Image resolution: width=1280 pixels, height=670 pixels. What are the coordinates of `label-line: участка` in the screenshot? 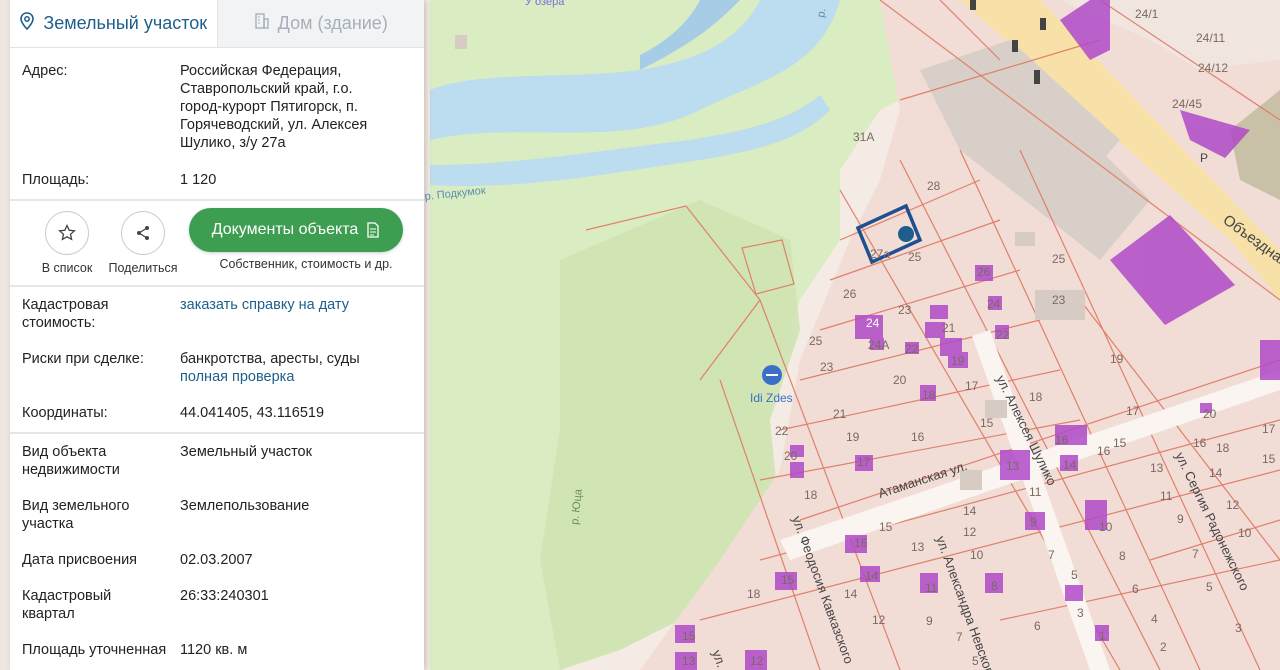 It's located at (48, 524).